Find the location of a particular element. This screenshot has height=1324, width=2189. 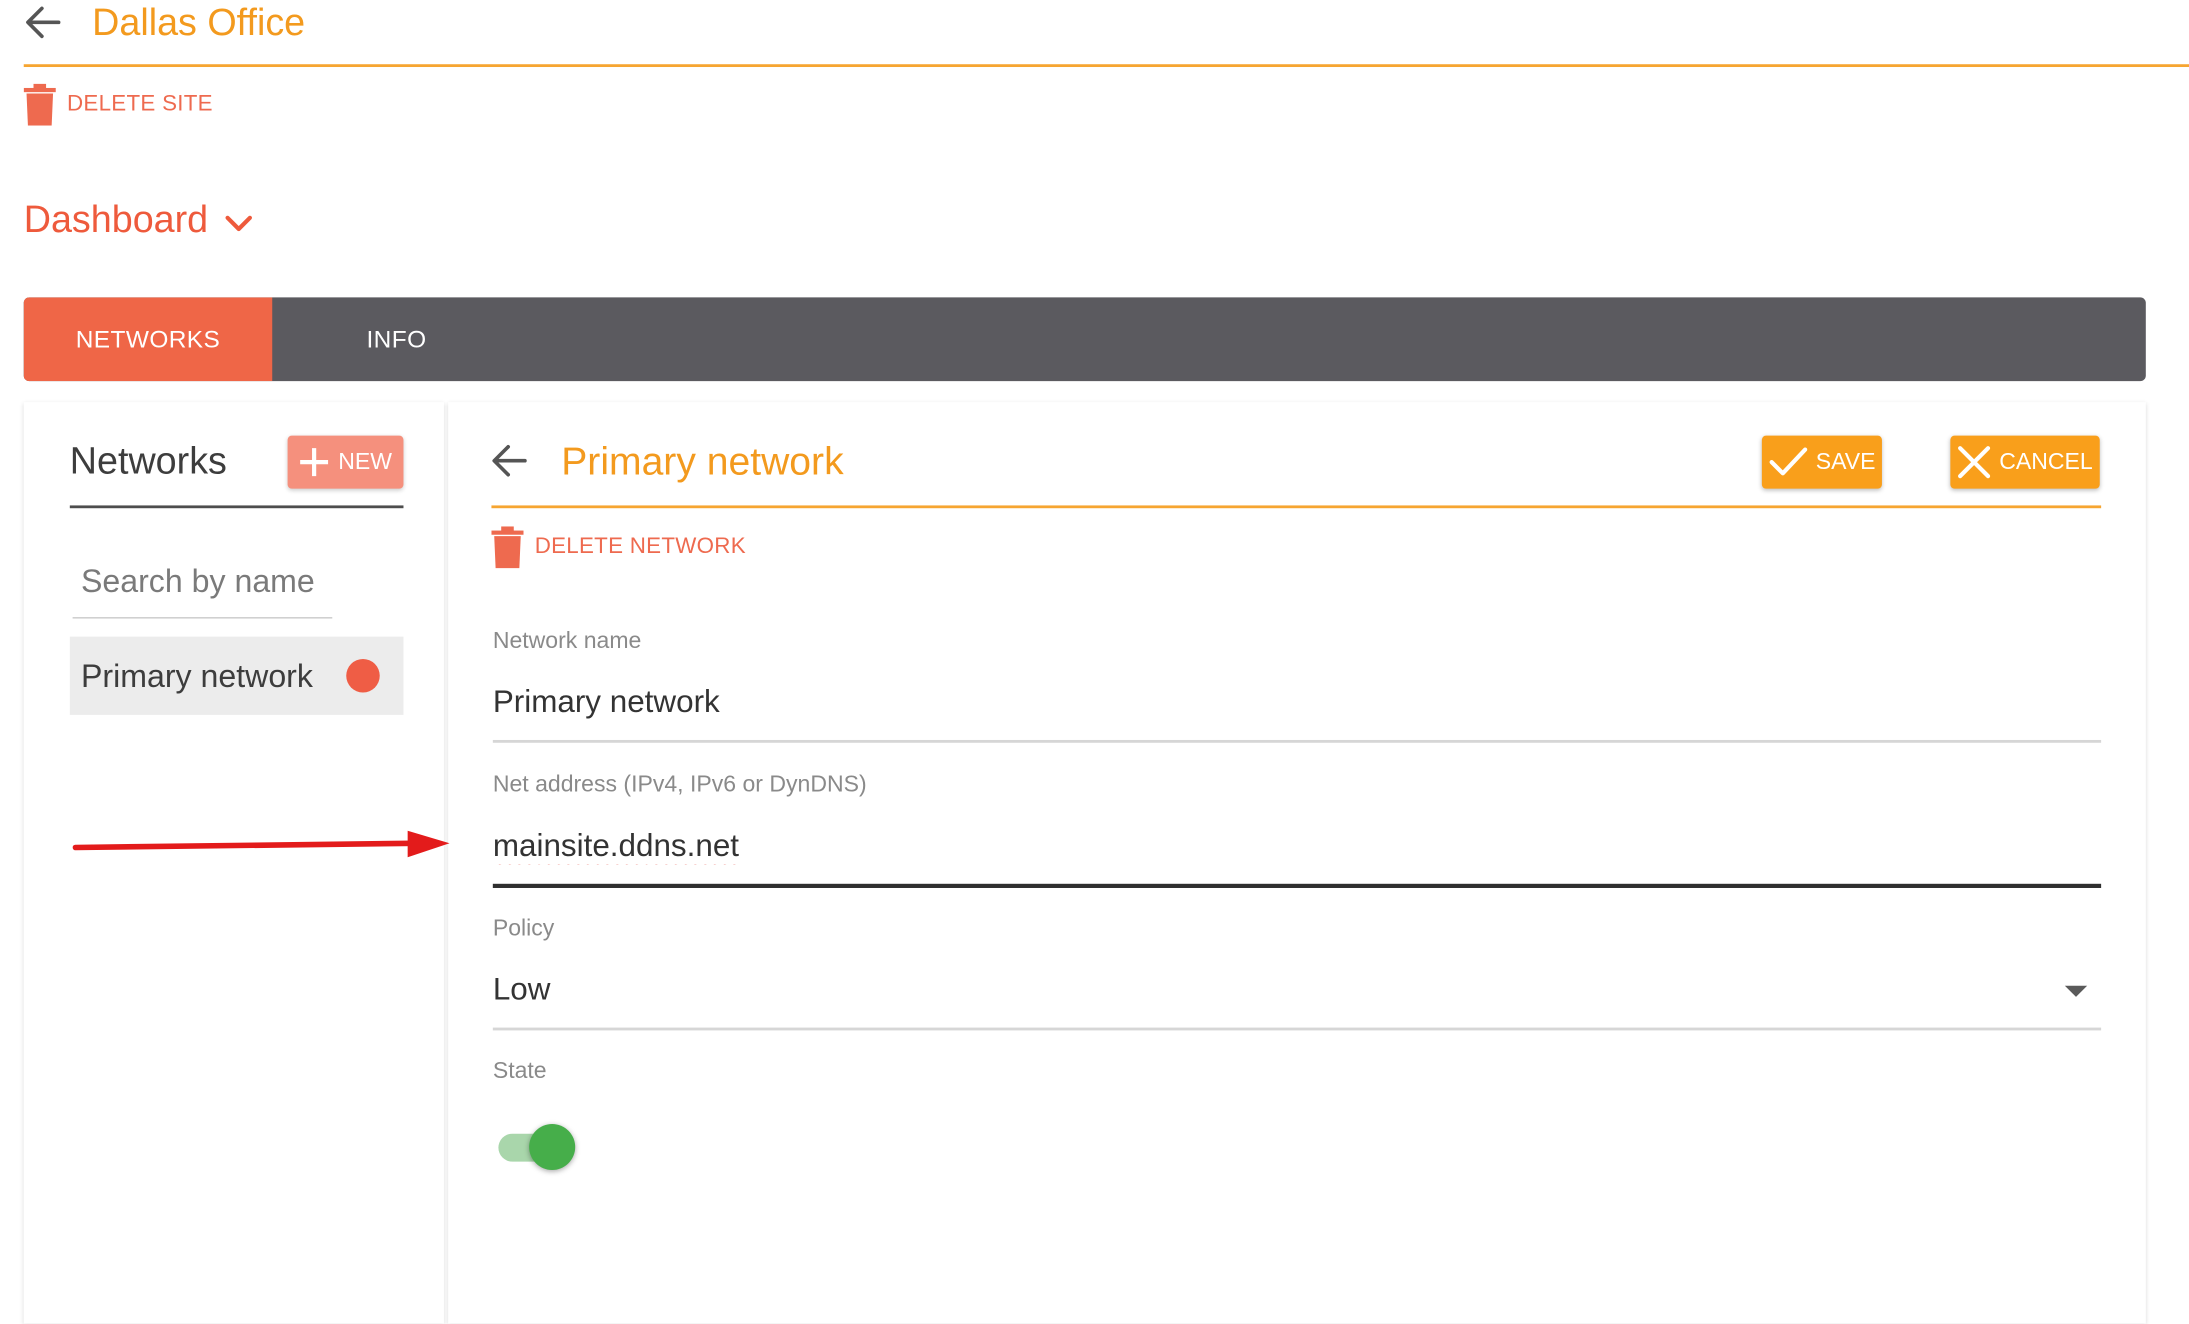

save-label: SAVE is located at coordinates (1845, 461).